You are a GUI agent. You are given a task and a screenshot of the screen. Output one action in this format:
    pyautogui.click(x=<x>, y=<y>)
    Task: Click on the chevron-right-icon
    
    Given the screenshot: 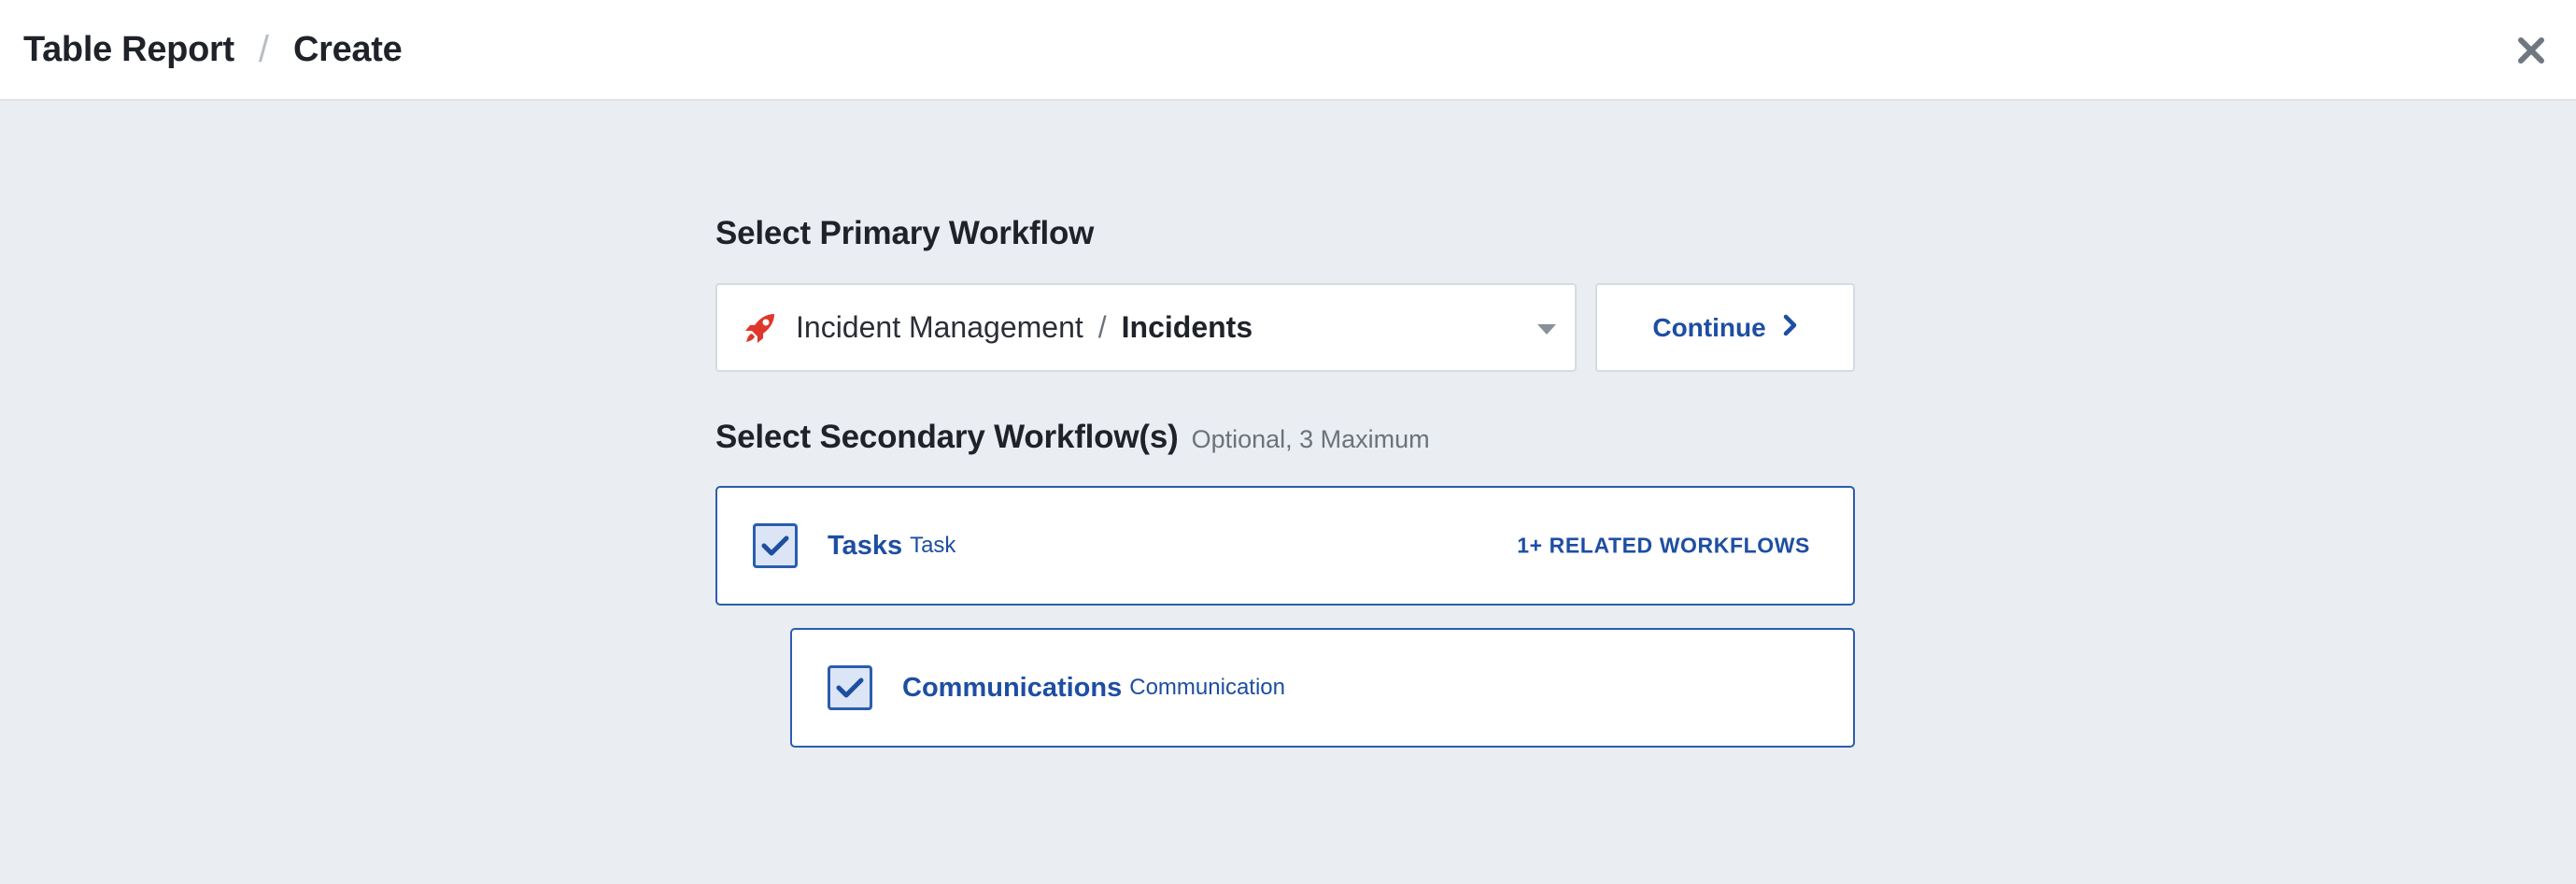 What is the action you would take?
    pyautogui.click(x=1790, y=327)
    